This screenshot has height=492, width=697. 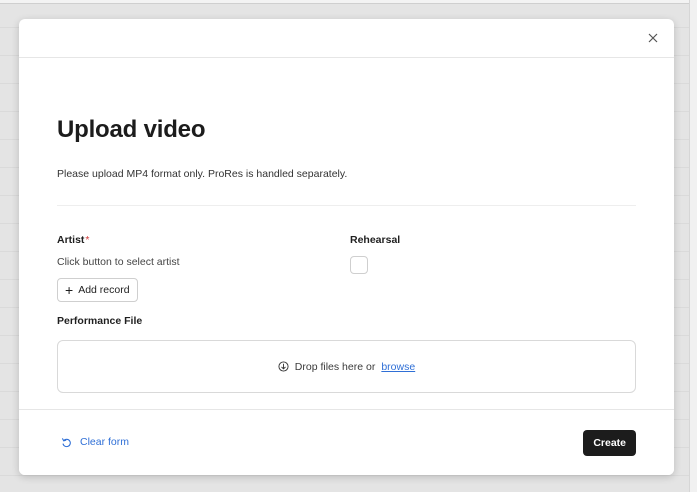 I want to click on drop-text: Drop files here or, so click(x=335, y=366).